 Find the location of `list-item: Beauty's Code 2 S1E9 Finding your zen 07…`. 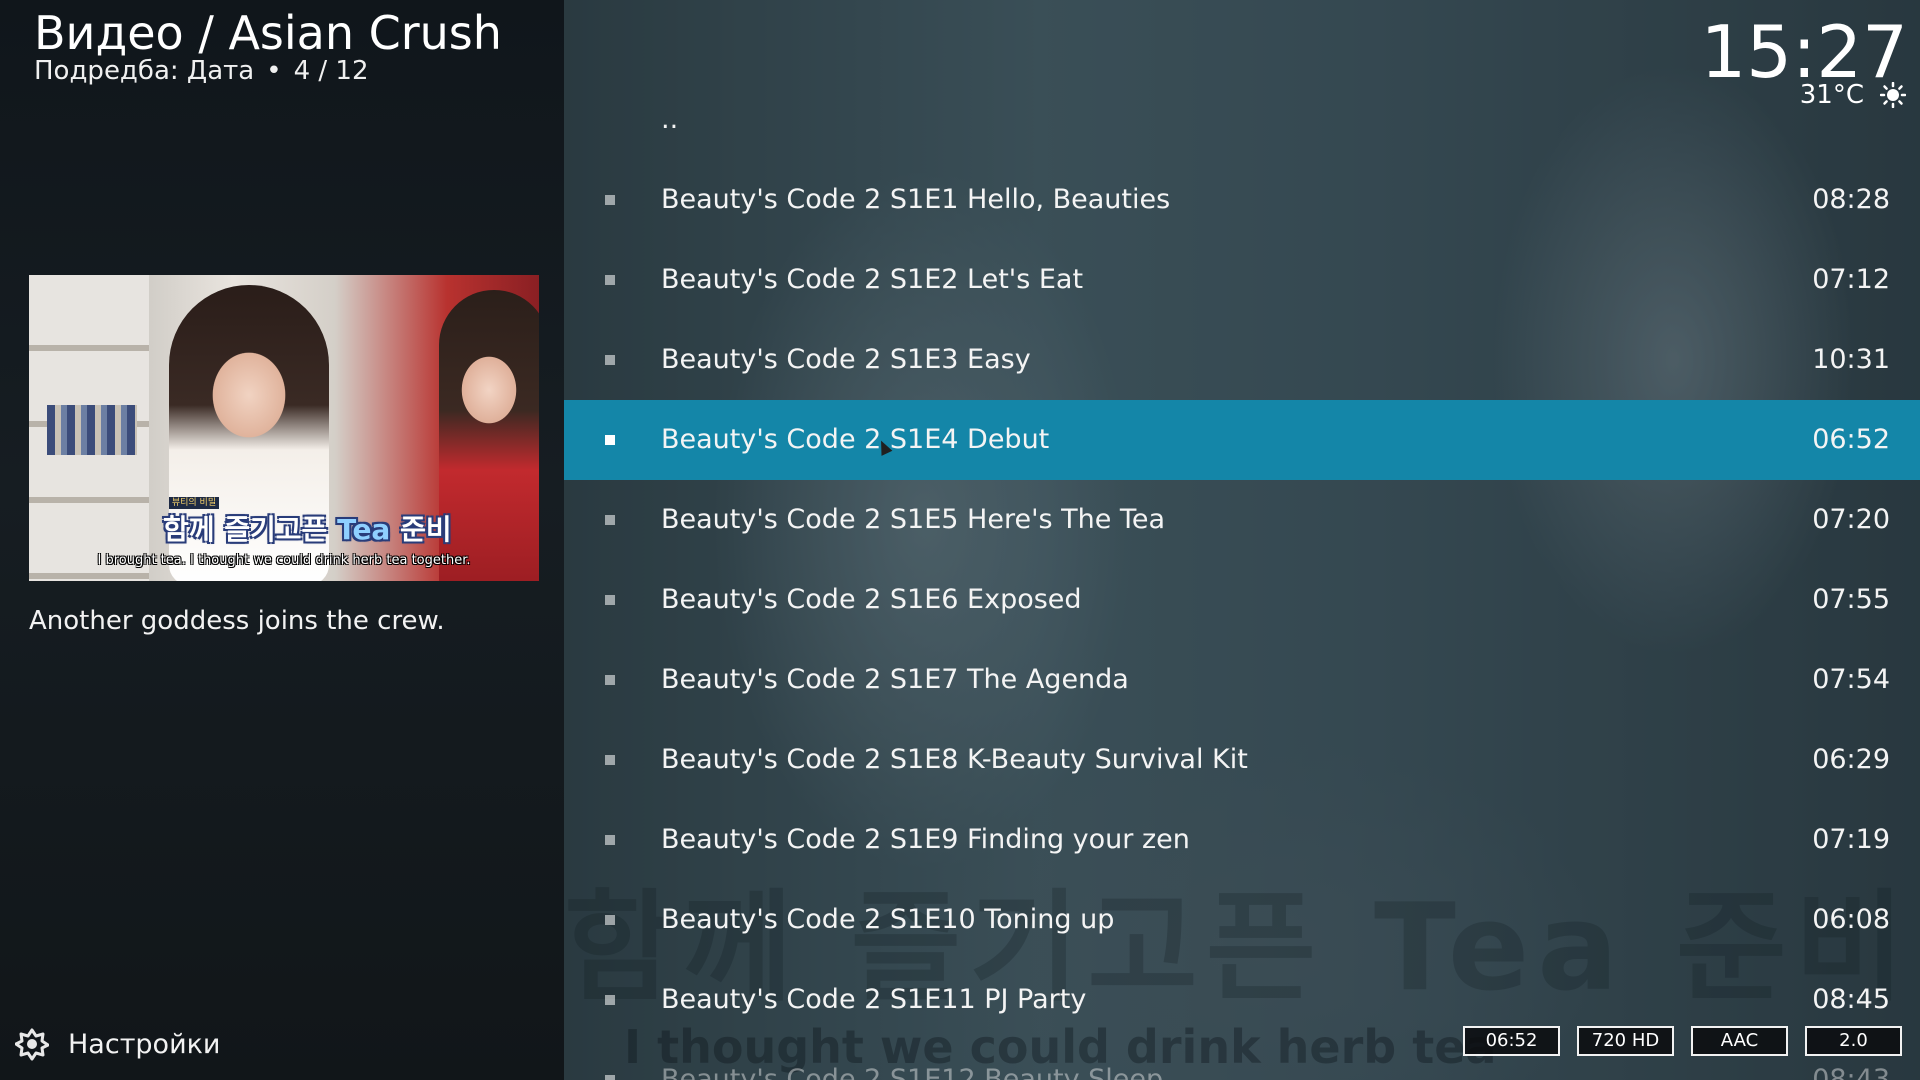

list-item: Beauty's Code 2 S1E9 Finding your zen 07… is located at coordinates (1242, 840).